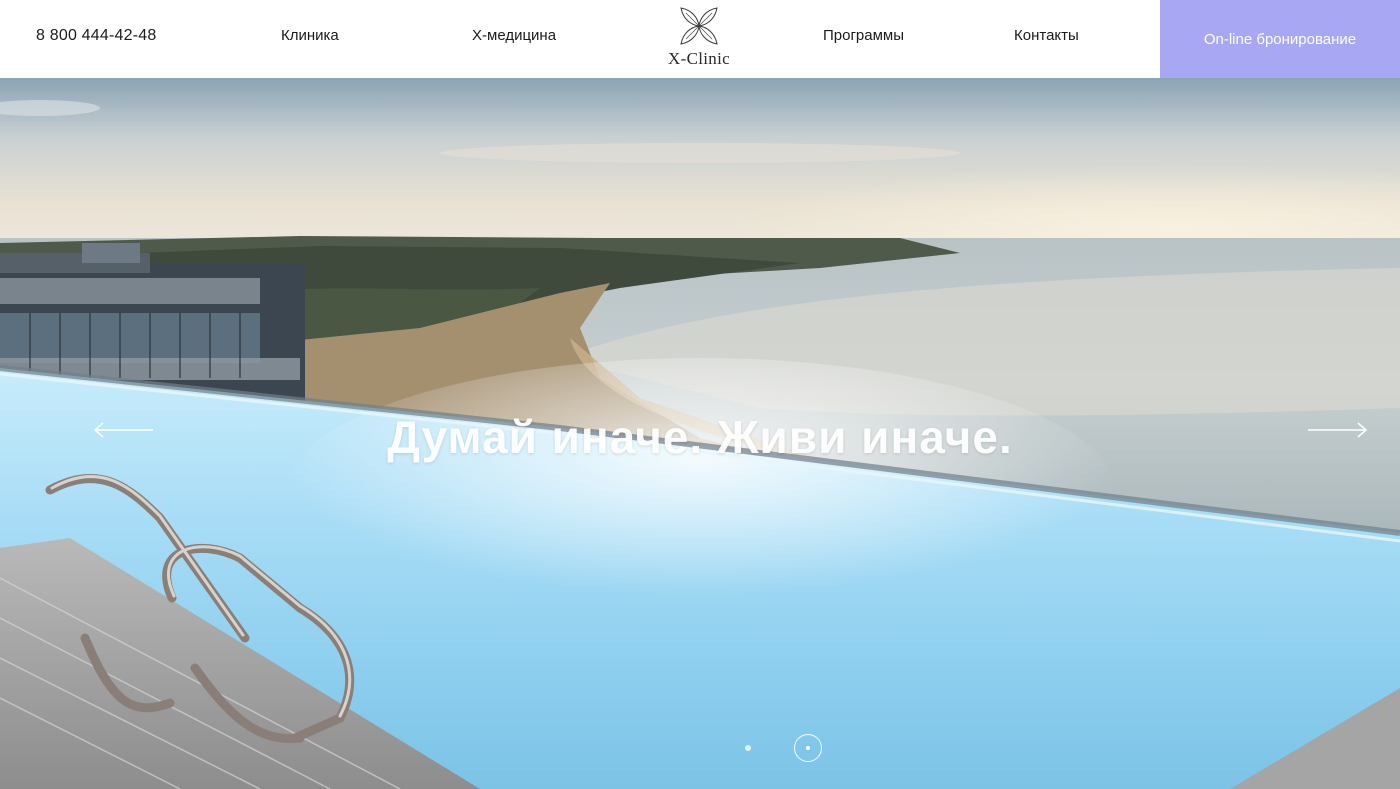  Describe the element at coordinates (808, 748) in the screenshot. I see `slider-dot-active` at that location.